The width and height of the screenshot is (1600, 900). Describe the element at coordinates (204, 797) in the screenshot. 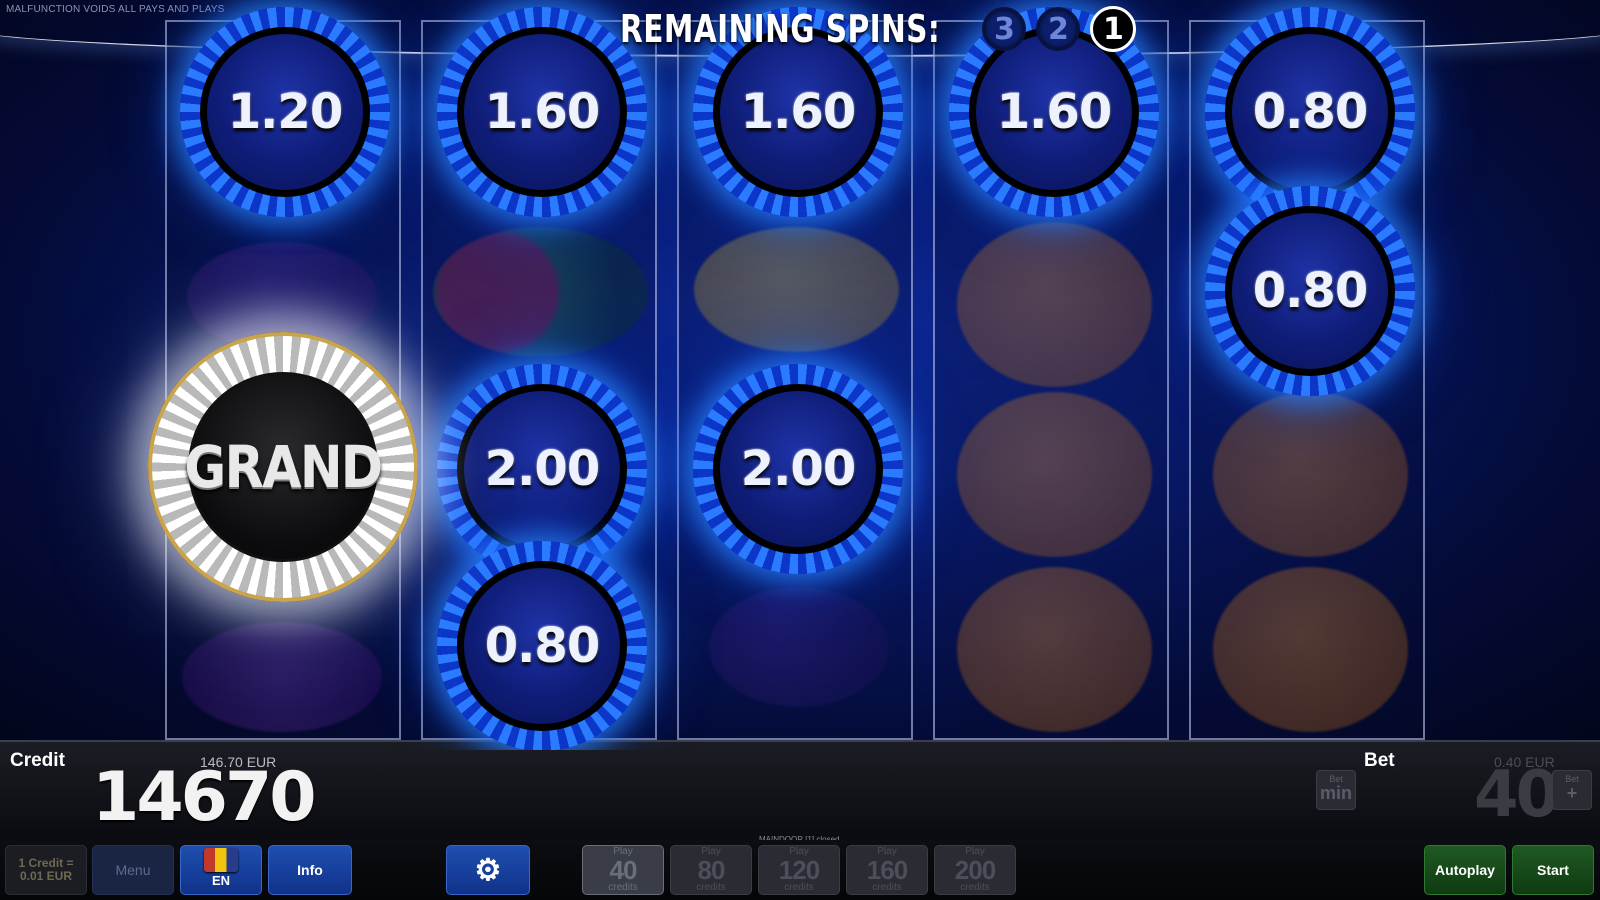

I see `credit-value: 14670` at that location.